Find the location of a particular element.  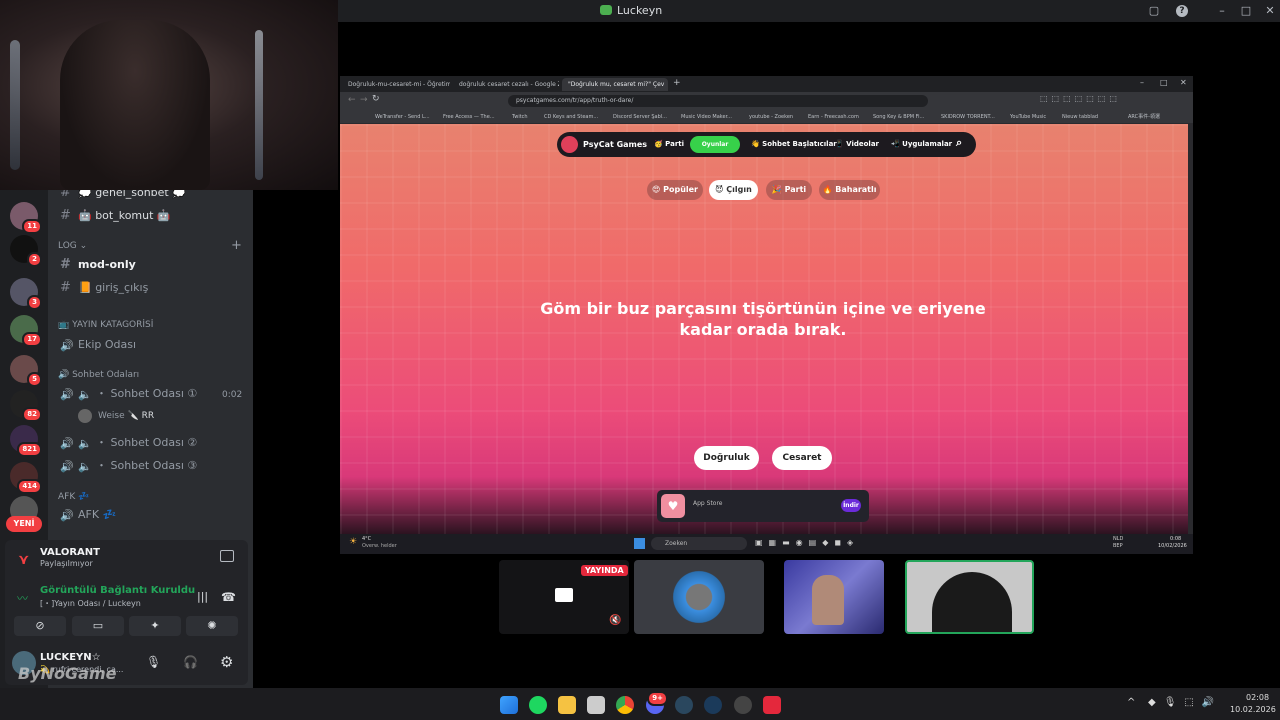

steam-alt-icon is located at coordinates (713, 705).